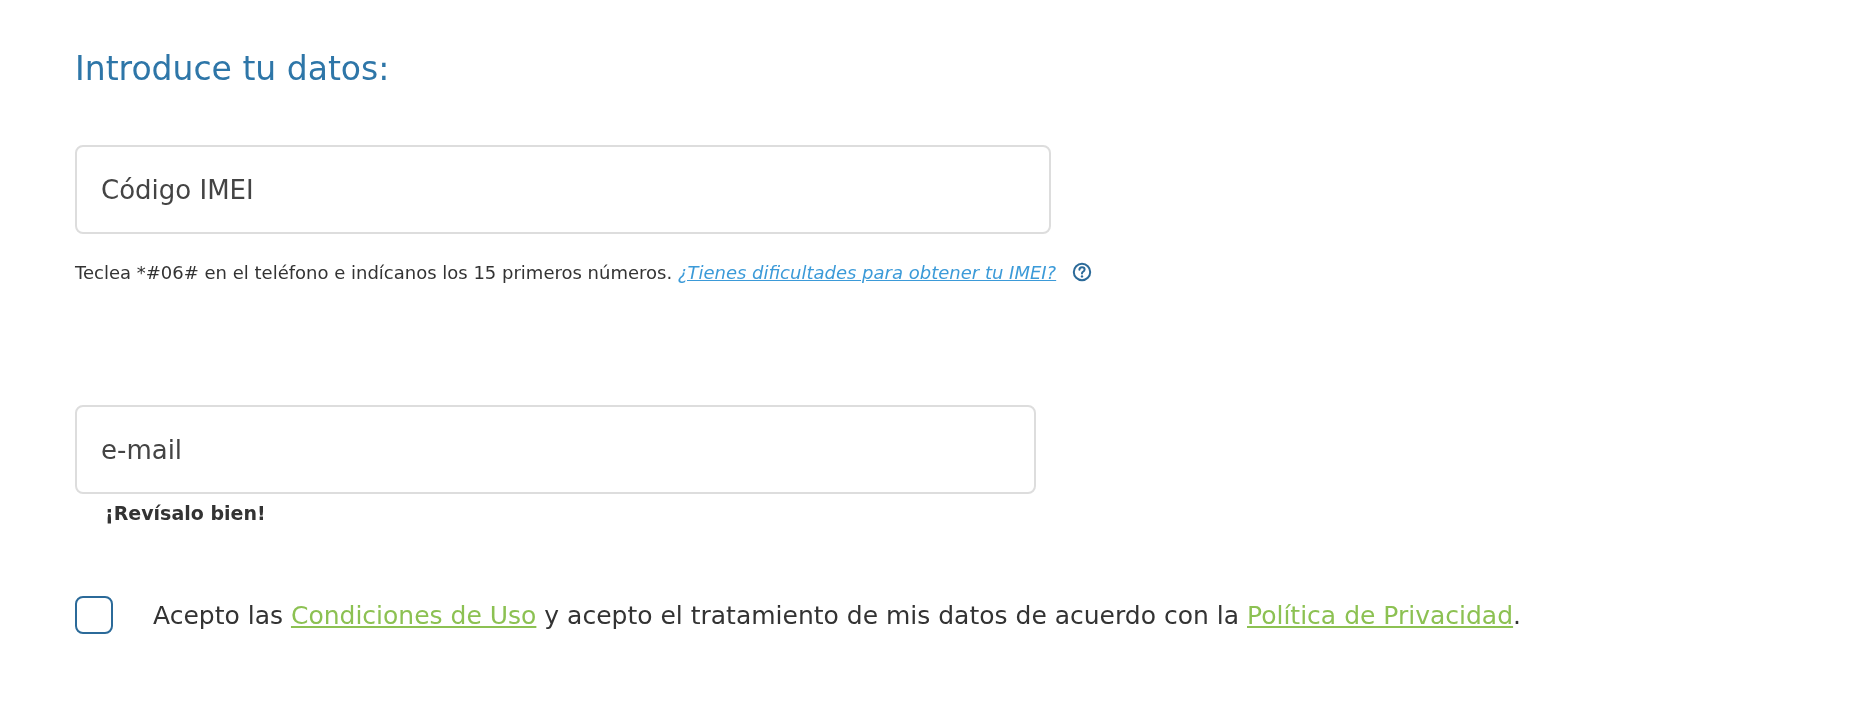  Describe the element at coordinates (232, 69) in the screenshot. I see `form-heading: Introduce tu datos:` at that location.